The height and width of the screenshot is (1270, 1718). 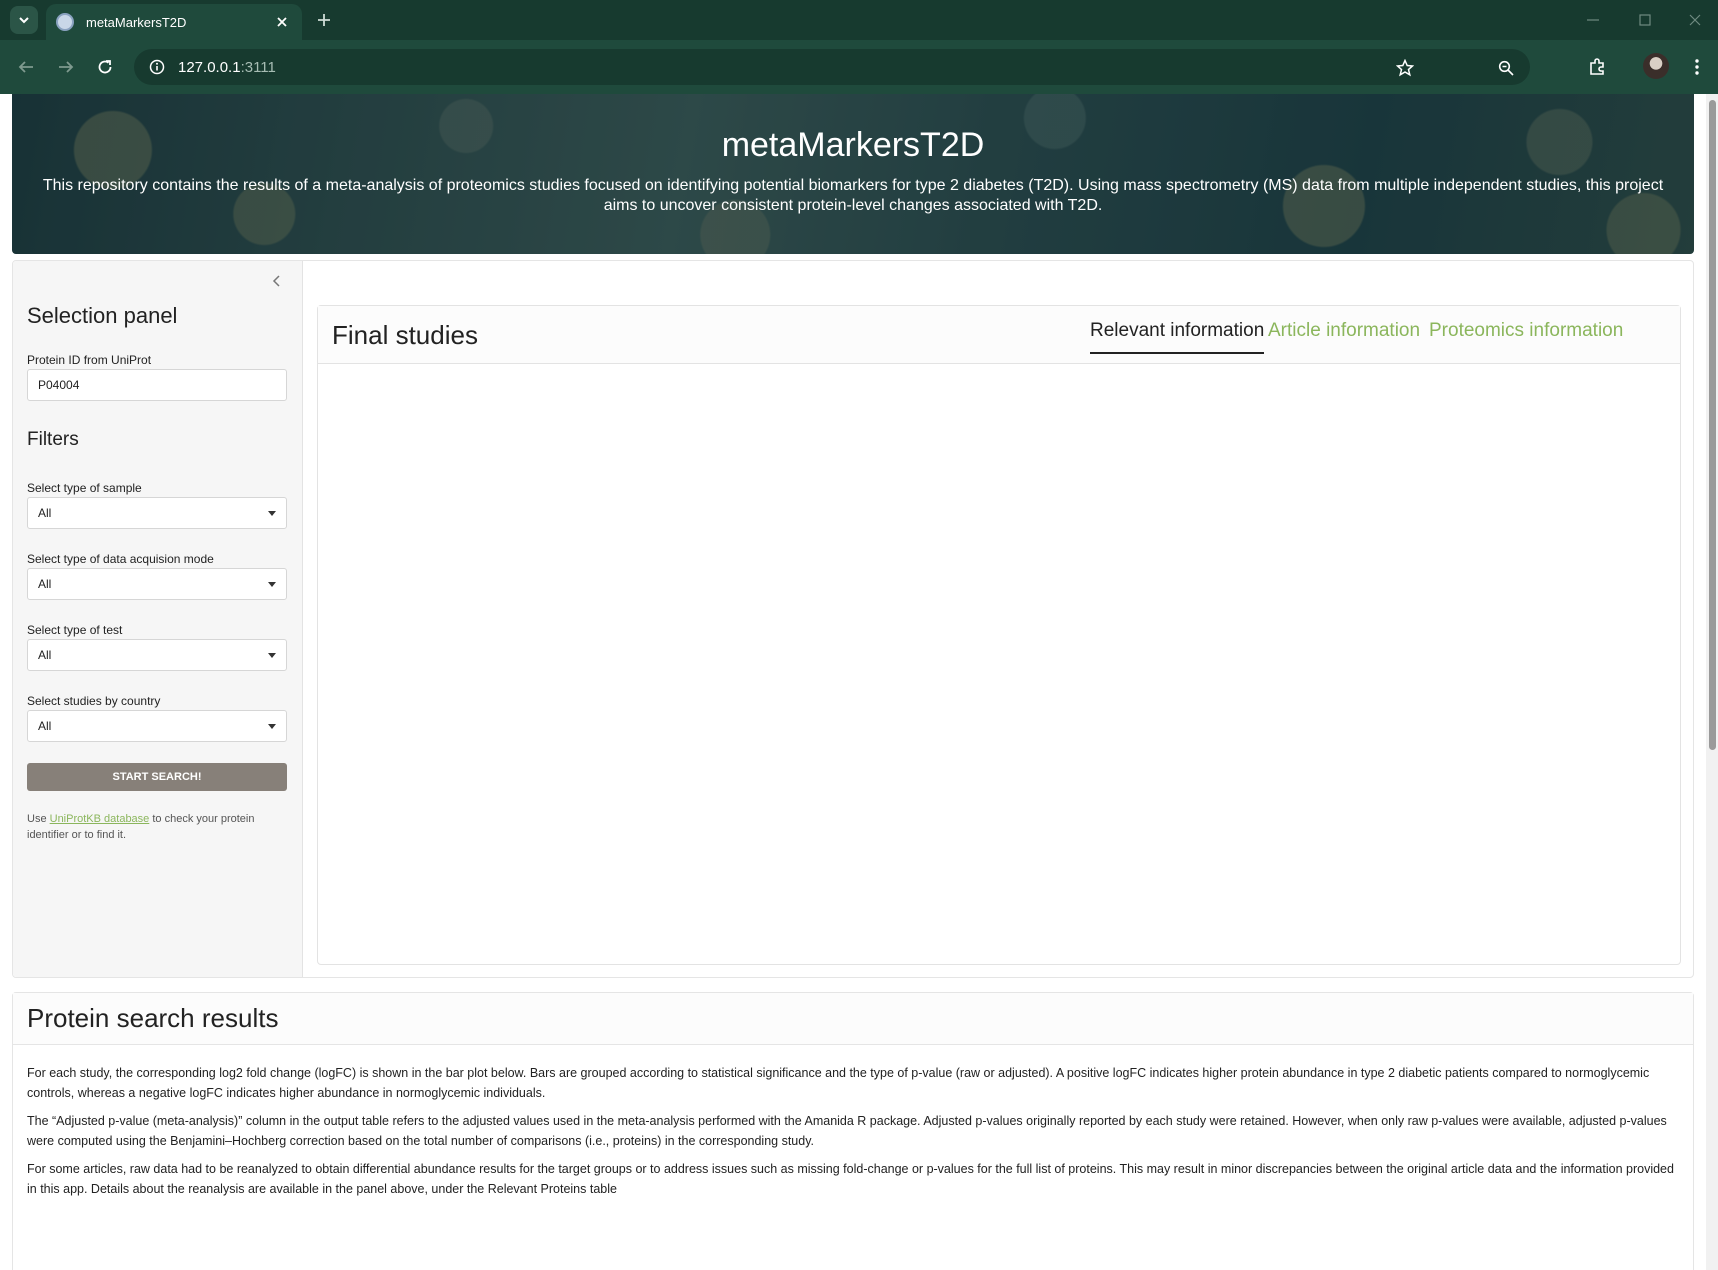 I want to click on new-tab-button, so click(x=324, y=20).